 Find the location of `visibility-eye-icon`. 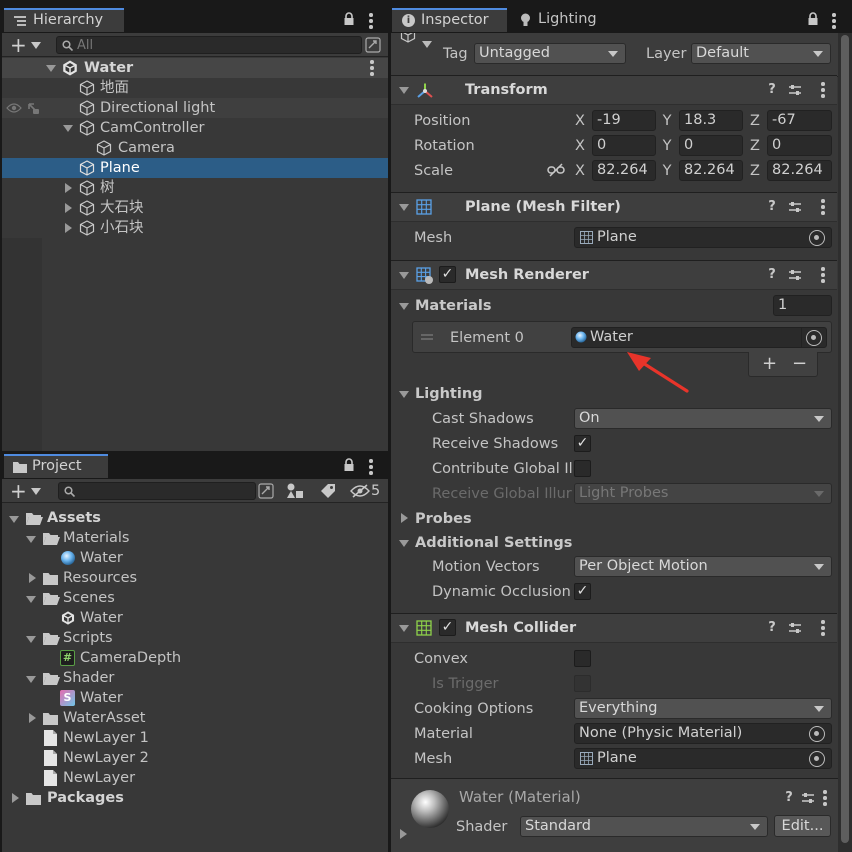

visibility-eye-icon is located at coordinates (14, 108).